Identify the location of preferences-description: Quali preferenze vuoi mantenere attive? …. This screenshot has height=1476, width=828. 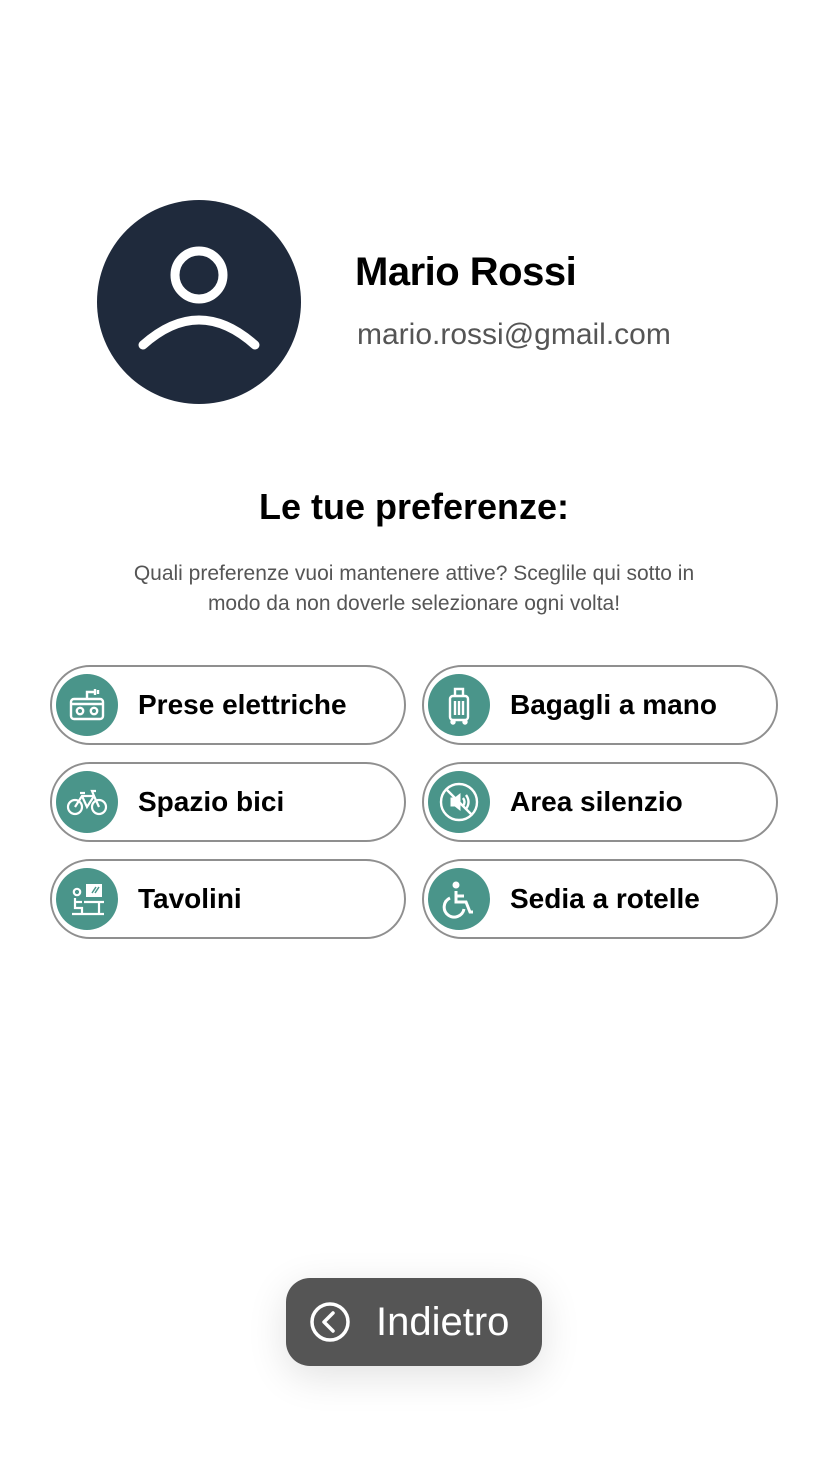
(414, 588).